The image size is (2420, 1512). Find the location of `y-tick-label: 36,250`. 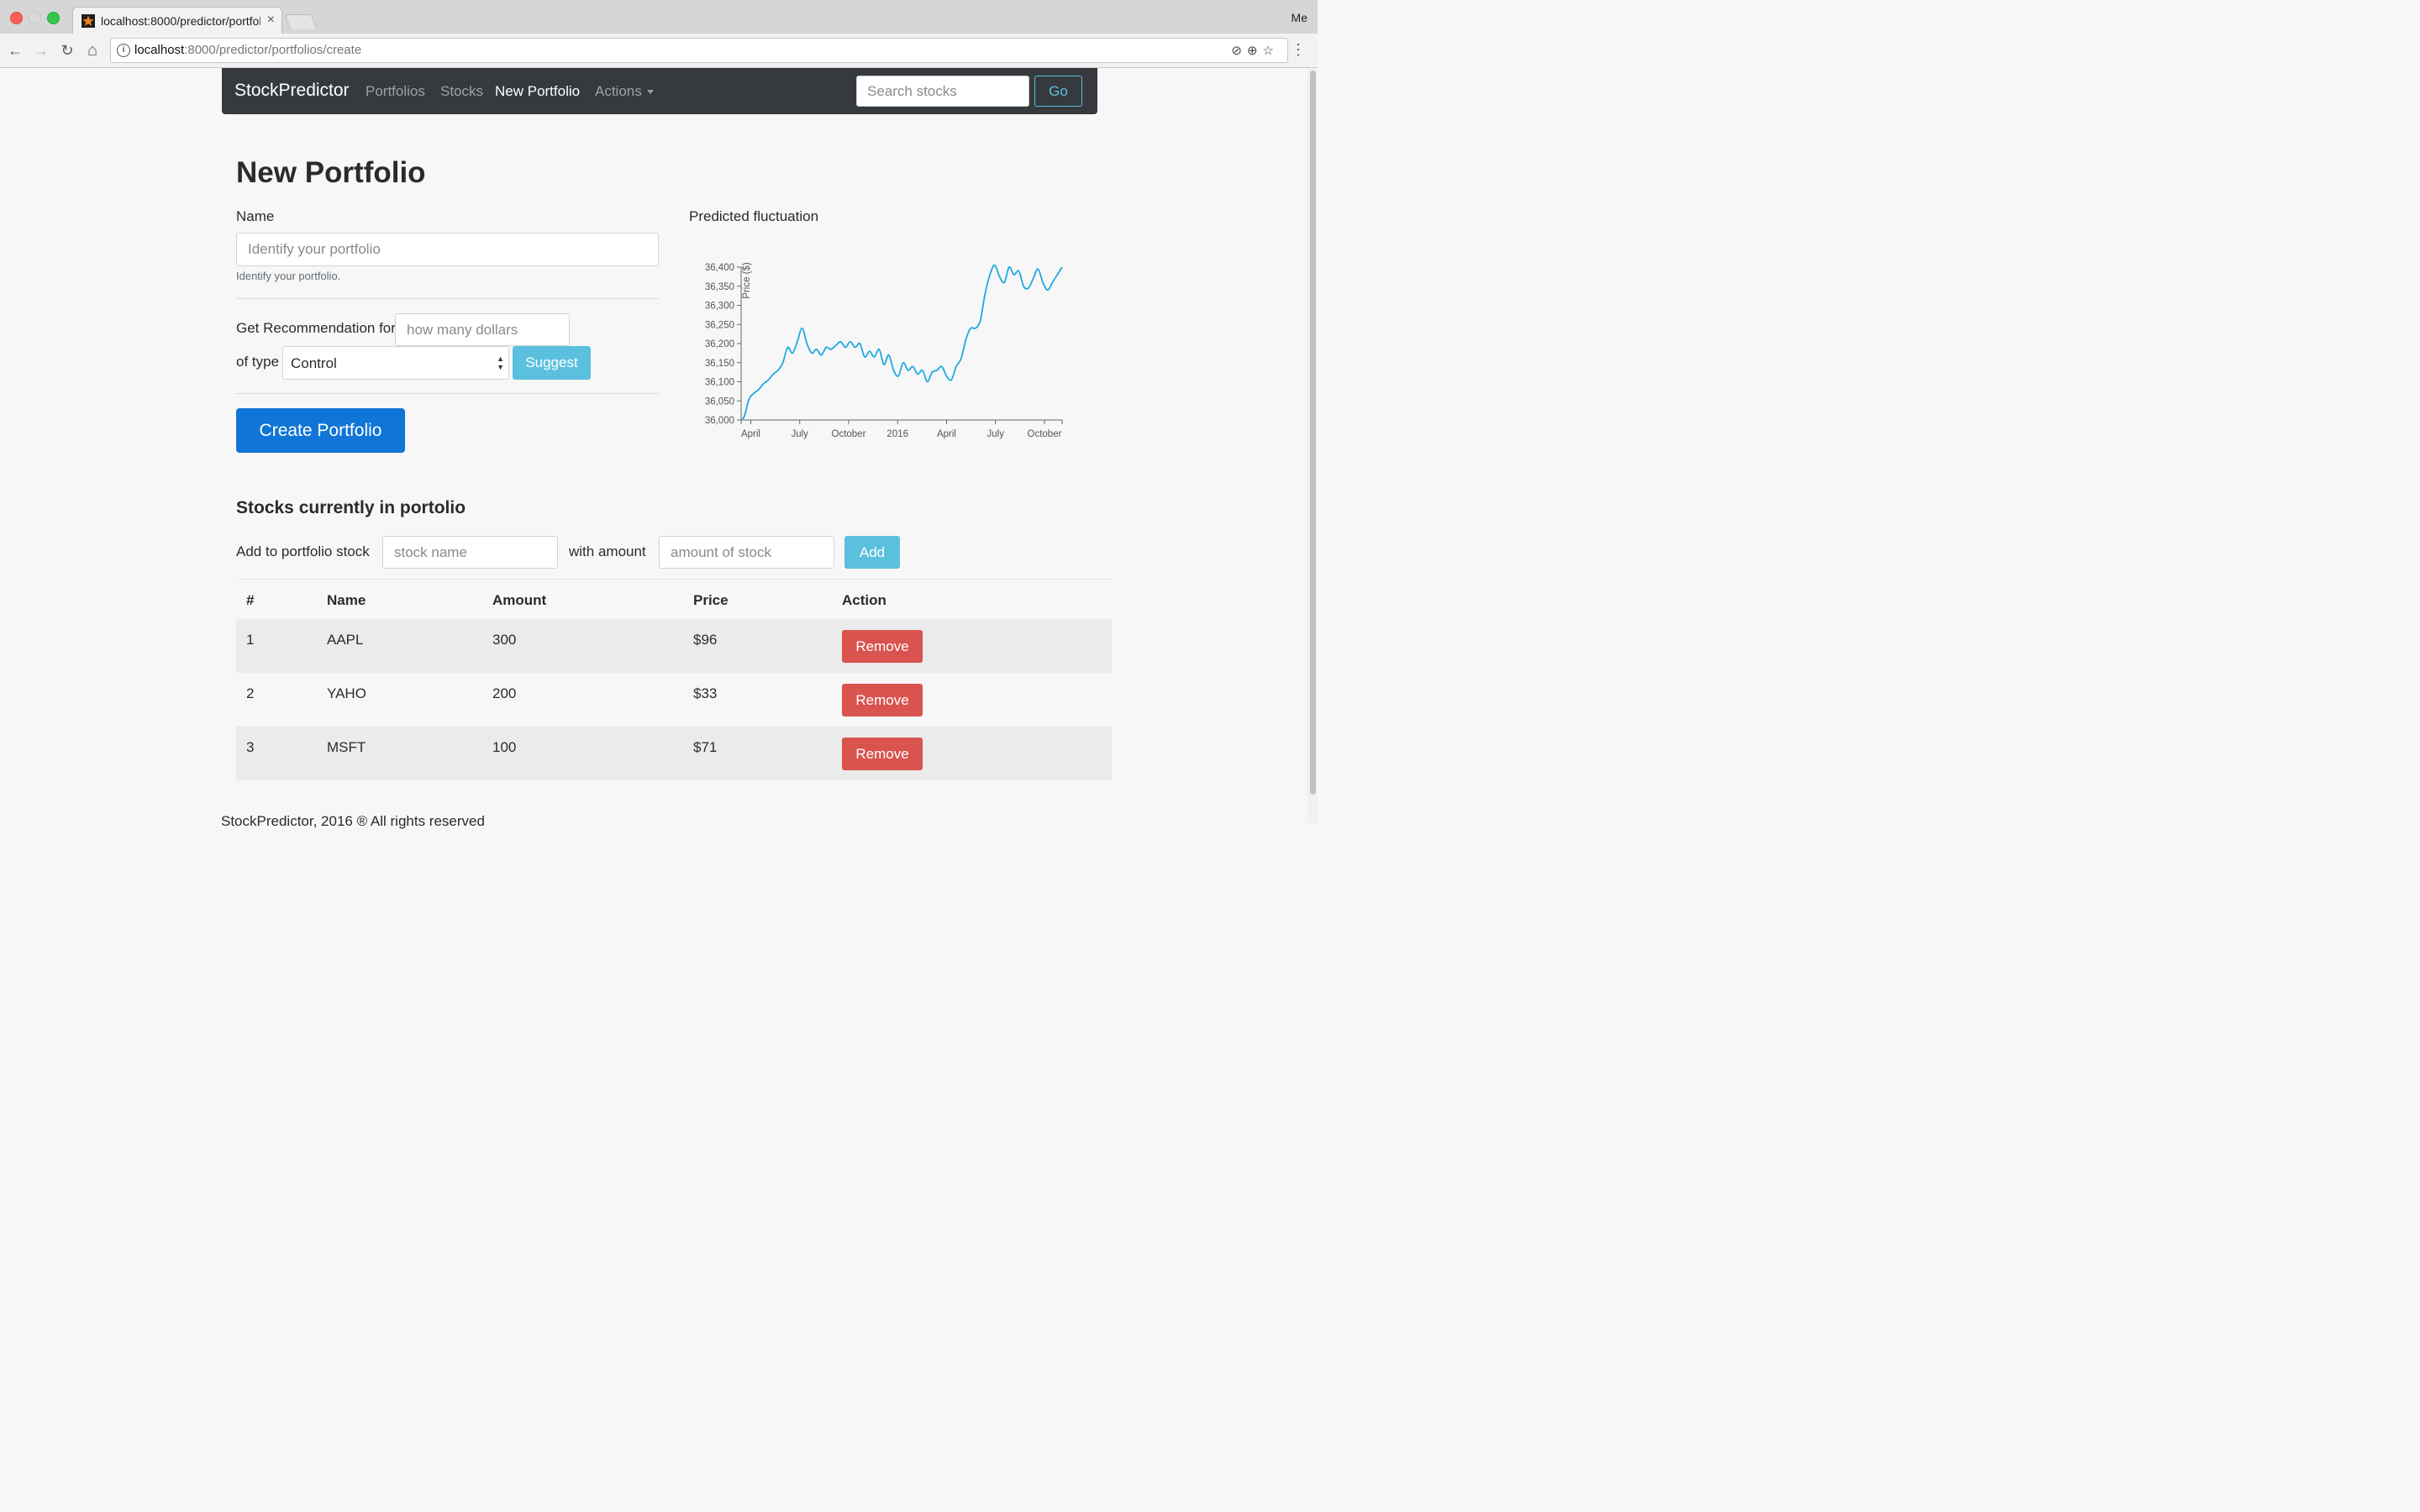

y-tick-label: 36,250 is located at coordinates (719, 325).